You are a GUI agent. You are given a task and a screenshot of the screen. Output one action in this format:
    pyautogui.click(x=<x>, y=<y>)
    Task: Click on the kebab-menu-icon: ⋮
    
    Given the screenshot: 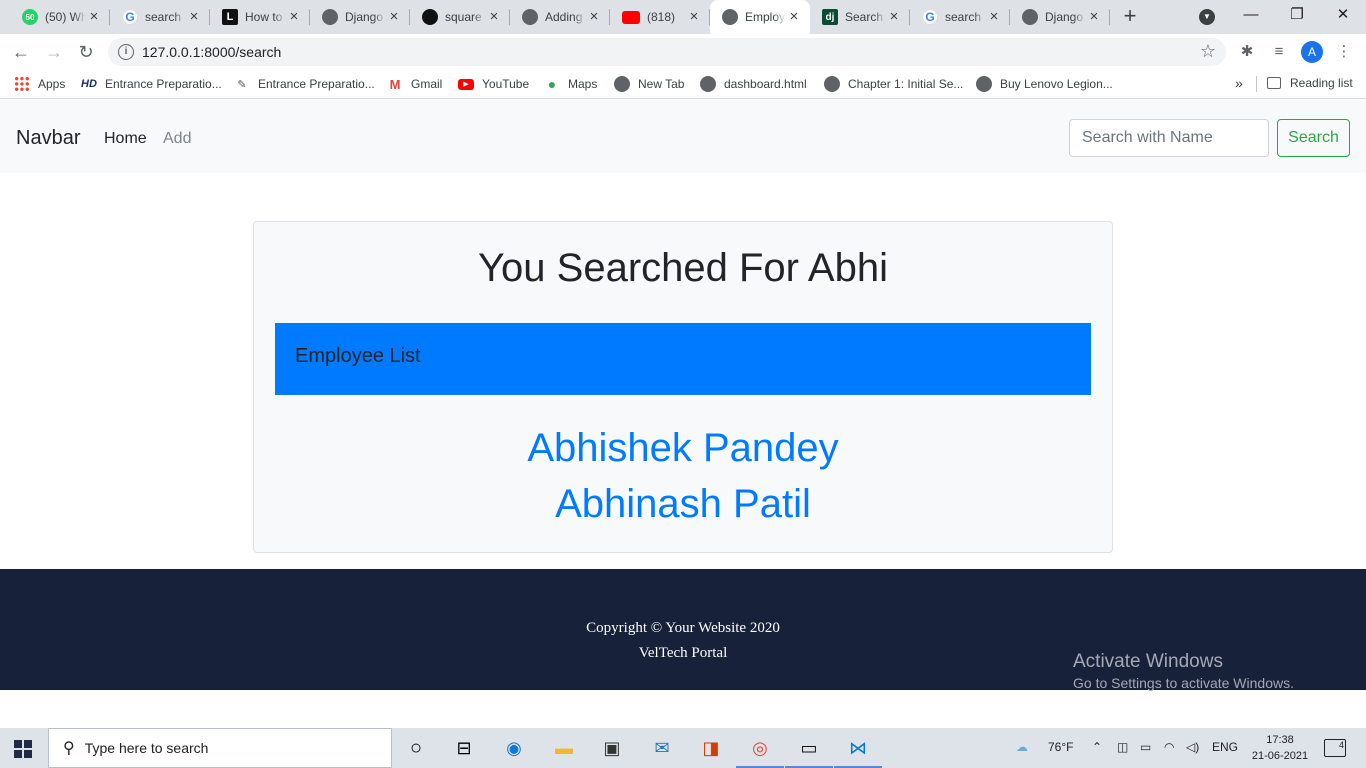 What is the action you would take?
    pyautogui.click(x=1344, y=52)
    